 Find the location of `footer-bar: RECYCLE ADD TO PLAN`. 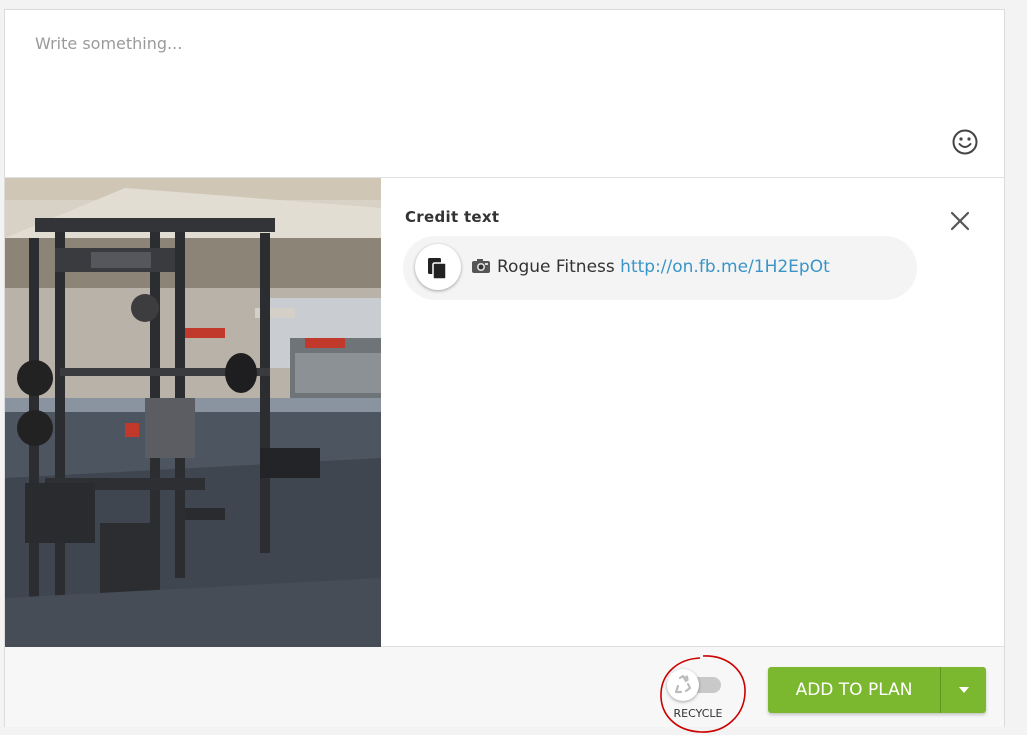

footer-bar: RECYCLE ADD TO PLAN is located at coordinates (504, 690).